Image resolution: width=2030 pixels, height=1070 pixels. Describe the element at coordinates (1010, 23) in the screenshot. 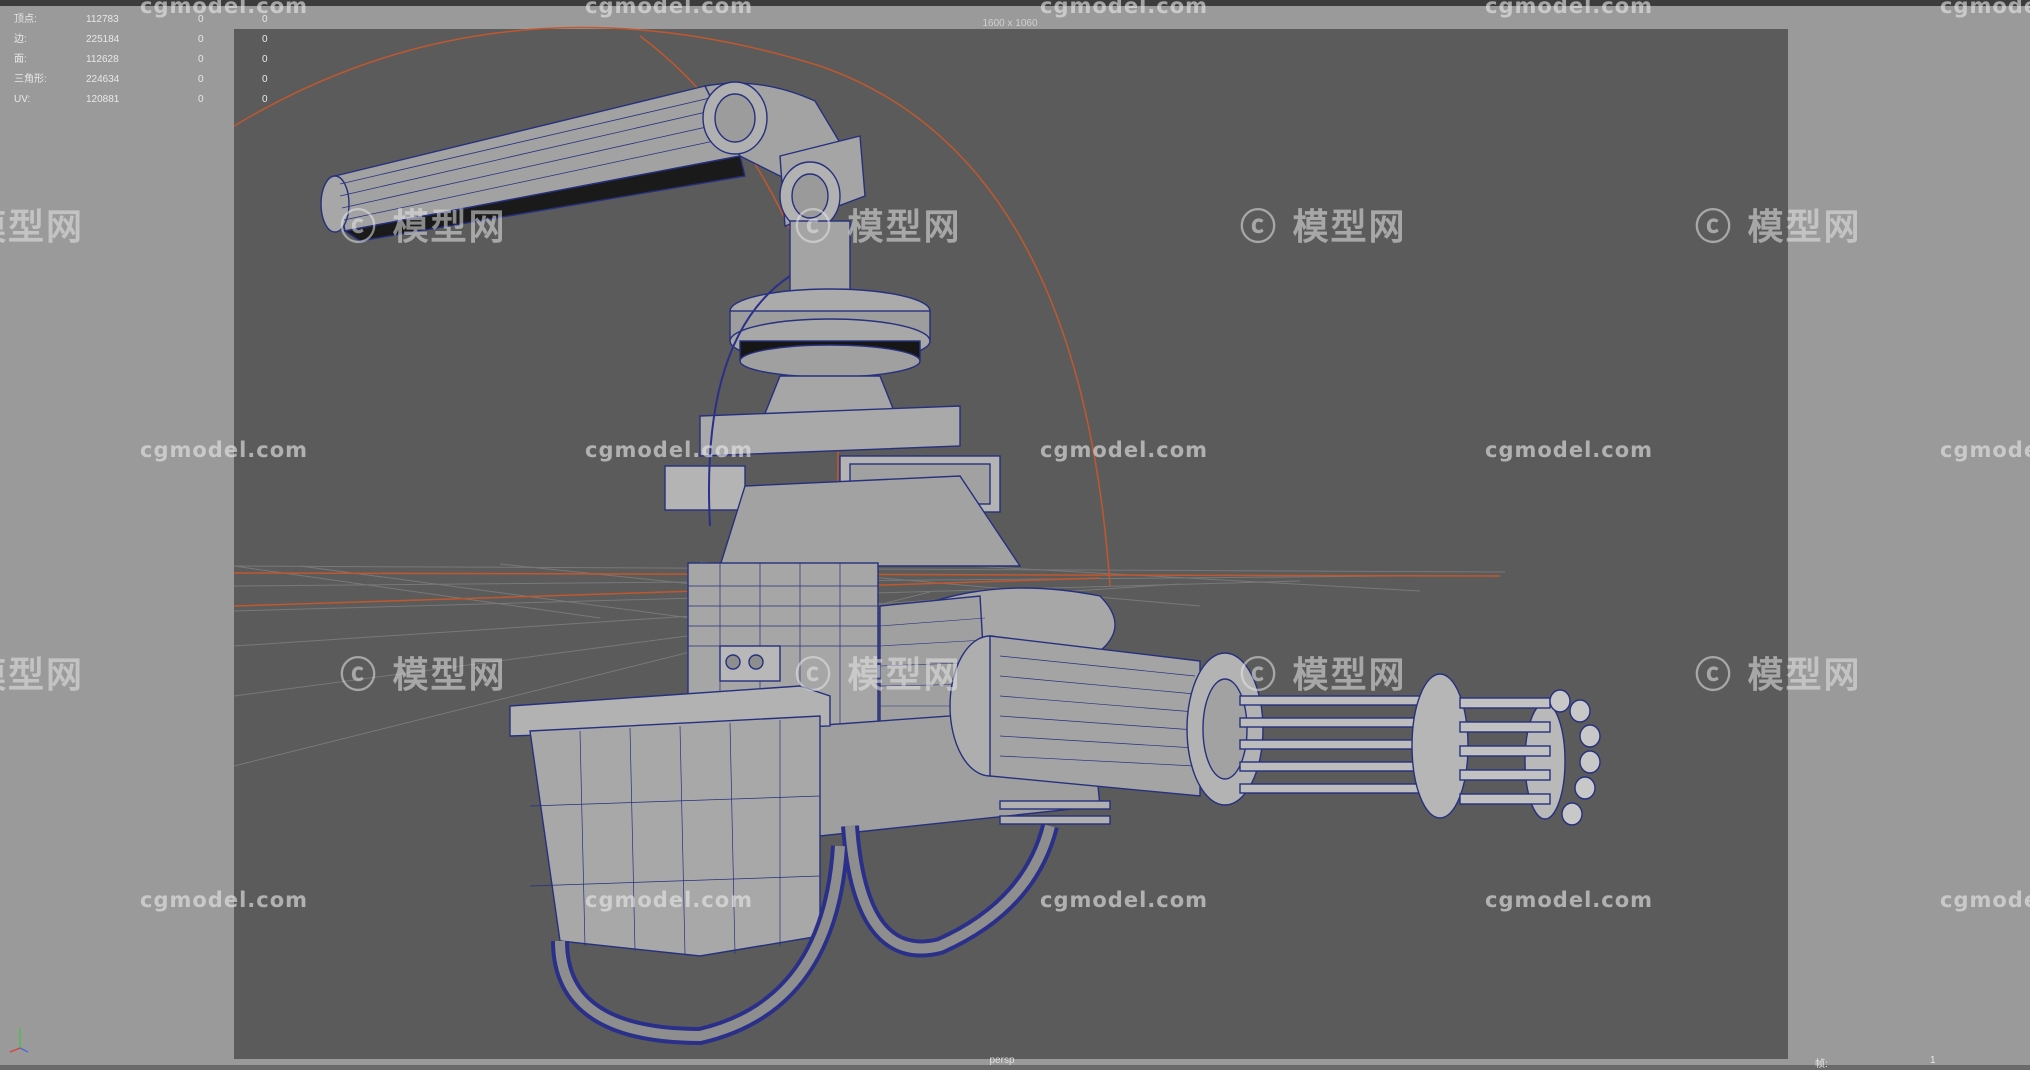

I see `resolution-gate-label: 1600 x 1060` at that location.